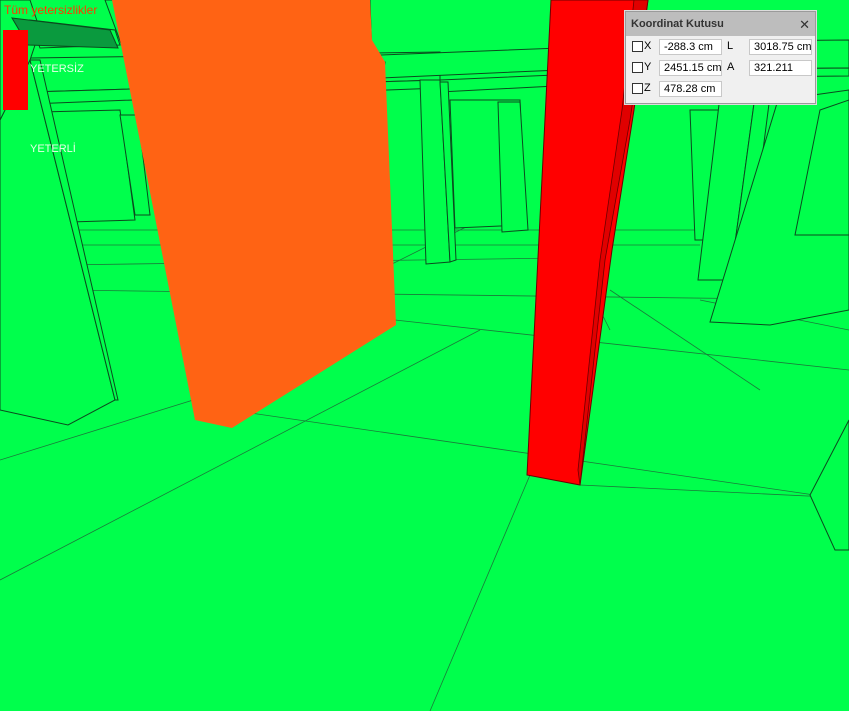  I want to click on coordinate-box-header: Koordinat Kutusu ✕, so click(720, 24).